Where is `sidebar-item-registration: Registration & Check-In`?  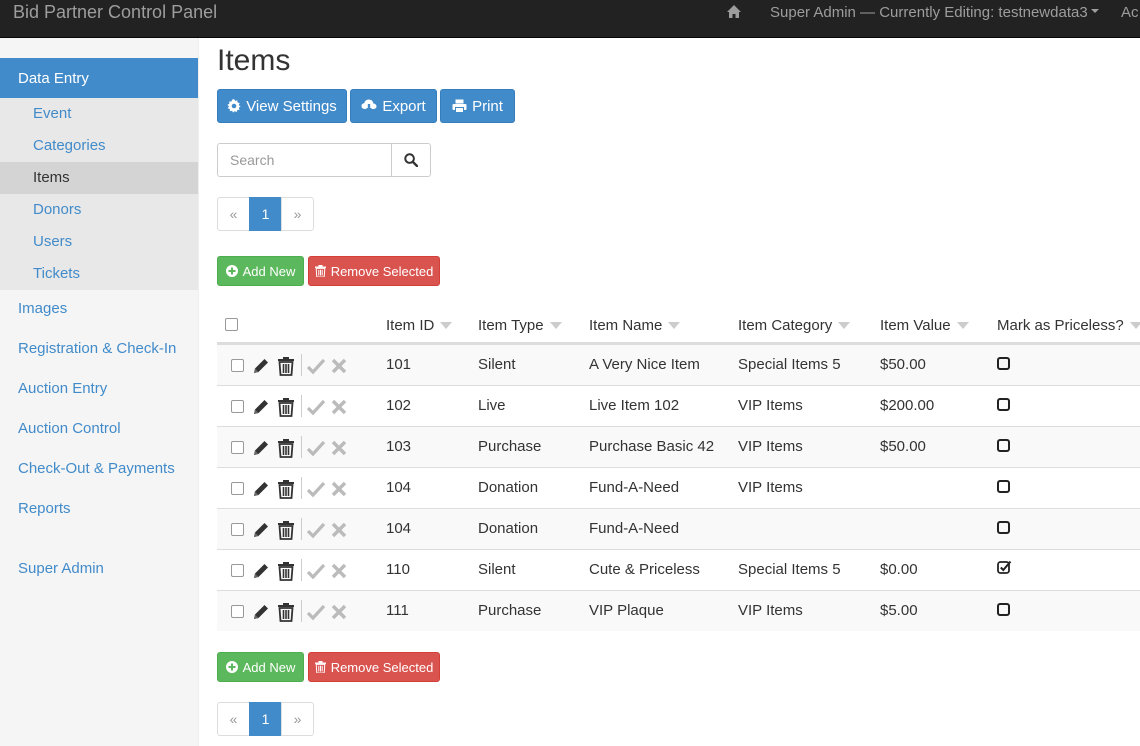
sidebar-item-registration: Registration & Check-In is located at coordinates (99, 350).